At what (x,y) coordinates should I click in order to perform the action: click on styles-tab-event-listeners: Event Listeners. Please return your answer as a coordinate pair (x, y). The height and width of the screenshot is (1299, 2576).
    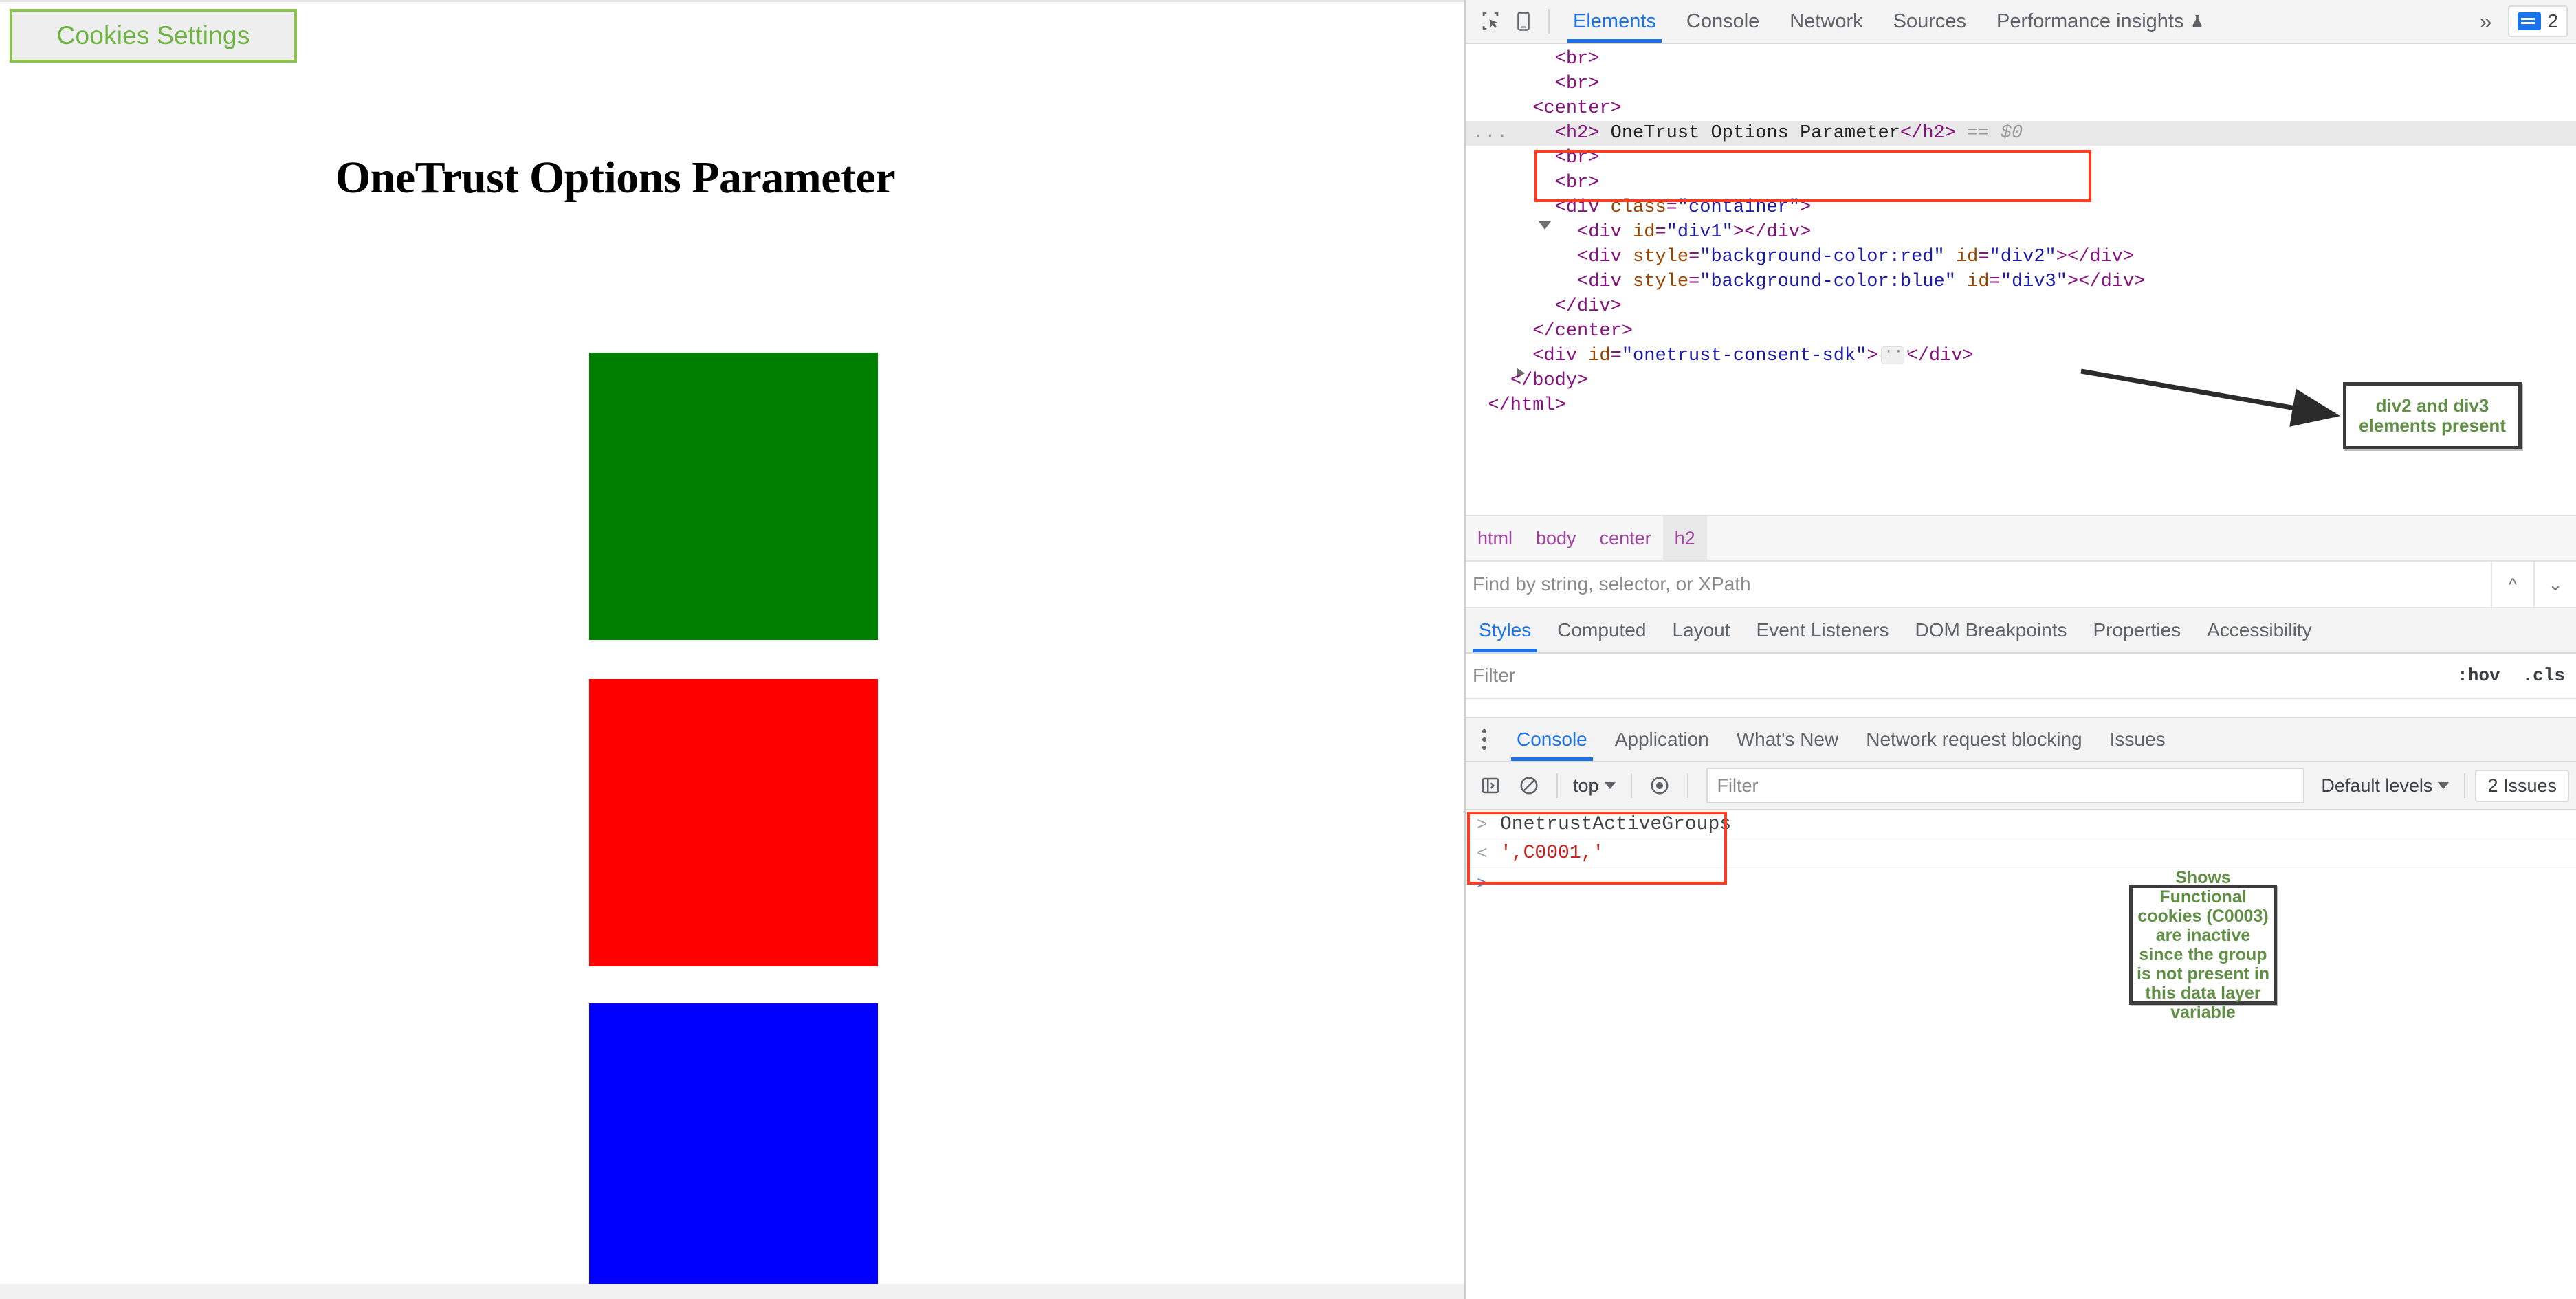
    Looking at the image, I should click on (1822, 630).